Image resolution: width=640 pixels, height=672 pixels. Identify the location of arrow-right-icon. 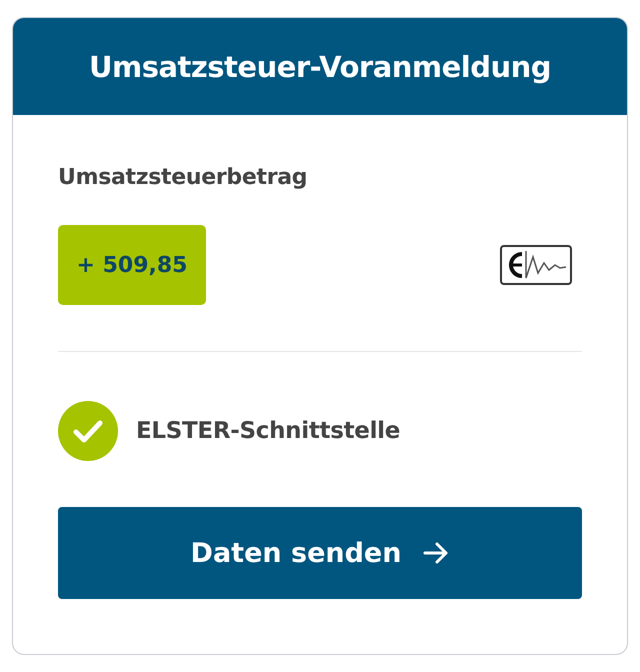
(436, 553).